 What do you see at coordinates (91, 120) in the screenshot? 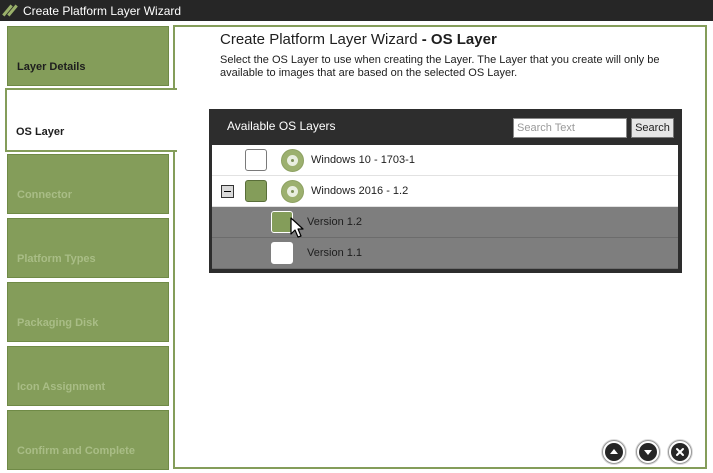
I see `step-os-layer: OS Layer` at bounding box center [91, 120].